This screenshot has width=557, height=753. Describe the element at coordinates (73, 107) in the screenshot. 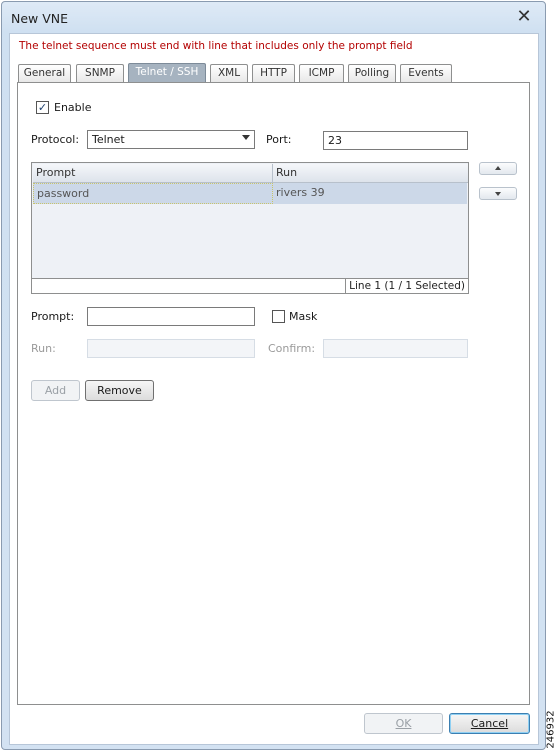

I see `enable-label: Enable` at that location.